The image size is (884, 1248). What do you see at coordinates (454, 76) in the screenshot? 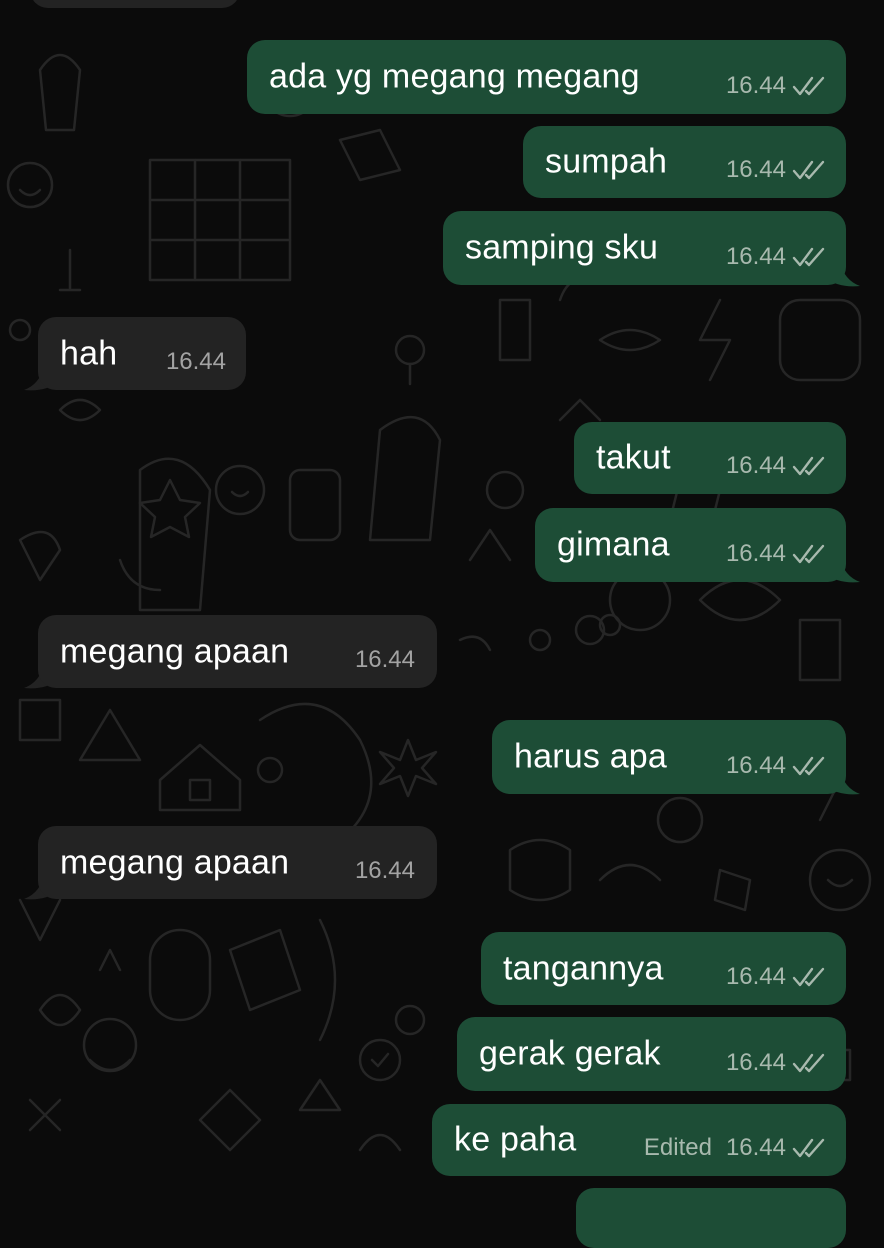
I see `message-text: ada yg megang megang` at bounding box center [454, 76].